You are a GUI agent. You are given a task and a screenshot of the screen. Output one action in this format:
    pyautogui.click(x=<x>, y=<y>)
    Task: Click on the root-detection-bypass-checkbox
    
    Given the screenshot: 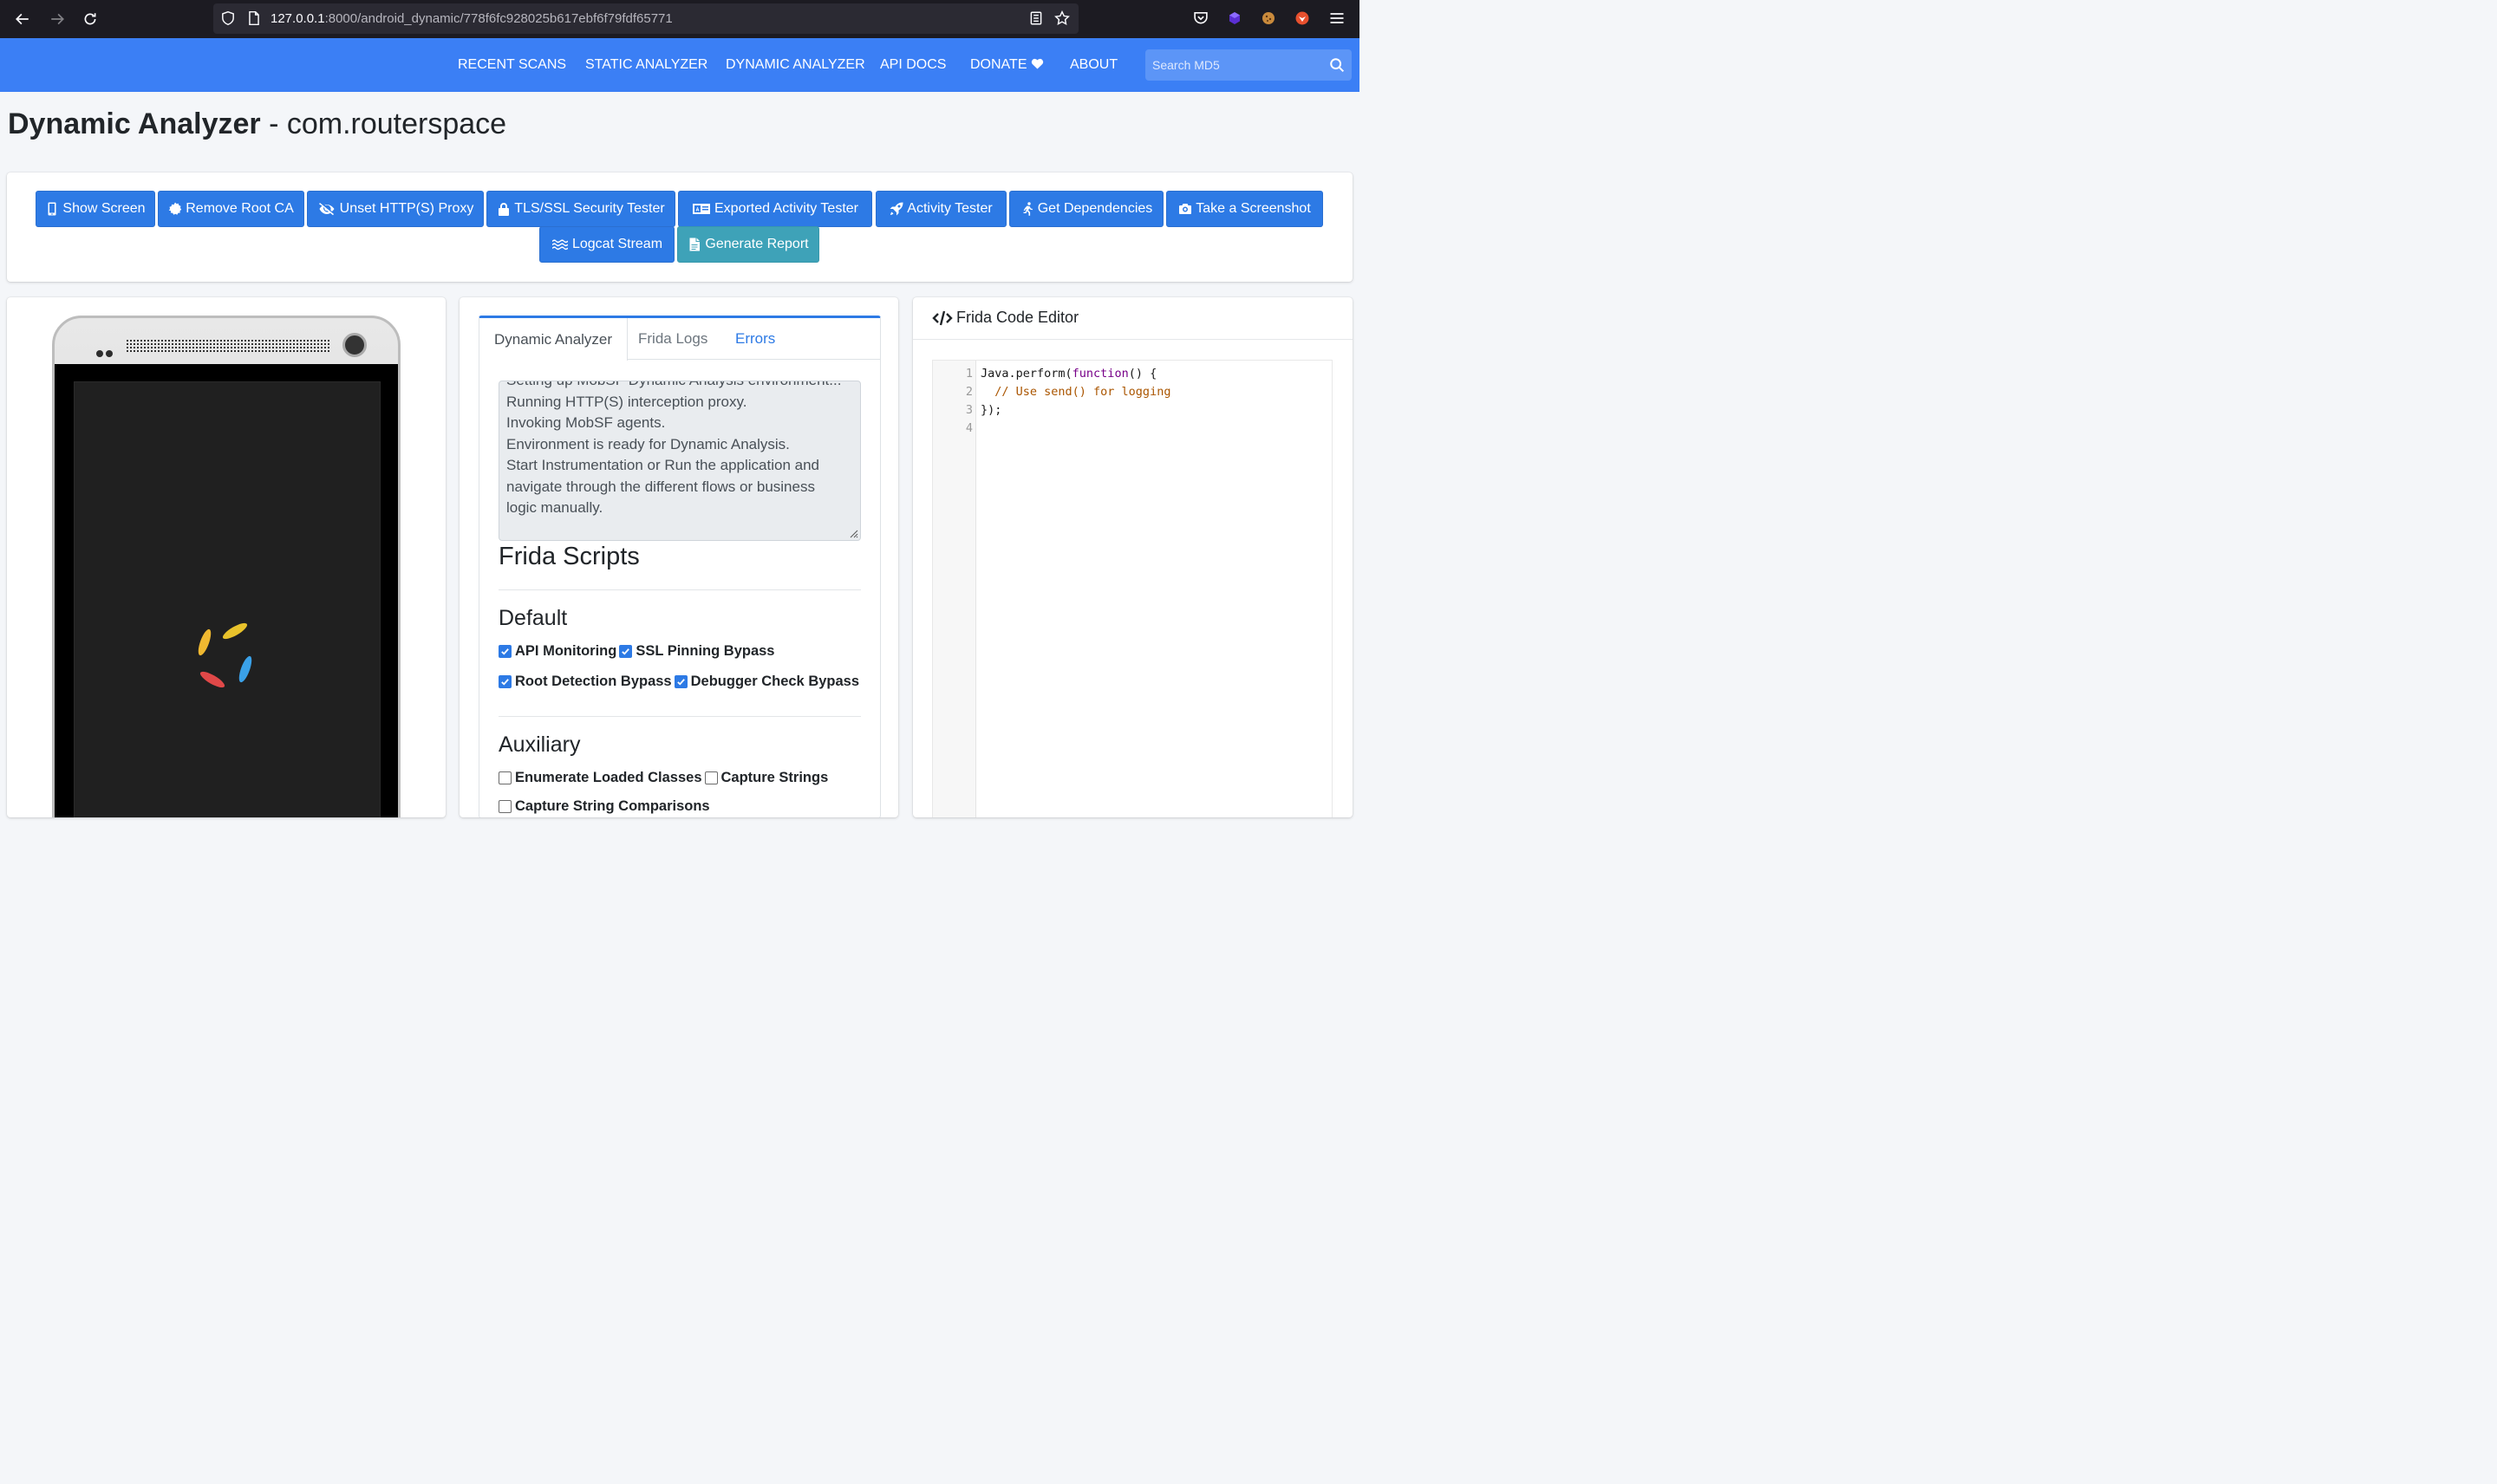 What is the action you would take?
    pyautogui.click(x=505, y=681)
    